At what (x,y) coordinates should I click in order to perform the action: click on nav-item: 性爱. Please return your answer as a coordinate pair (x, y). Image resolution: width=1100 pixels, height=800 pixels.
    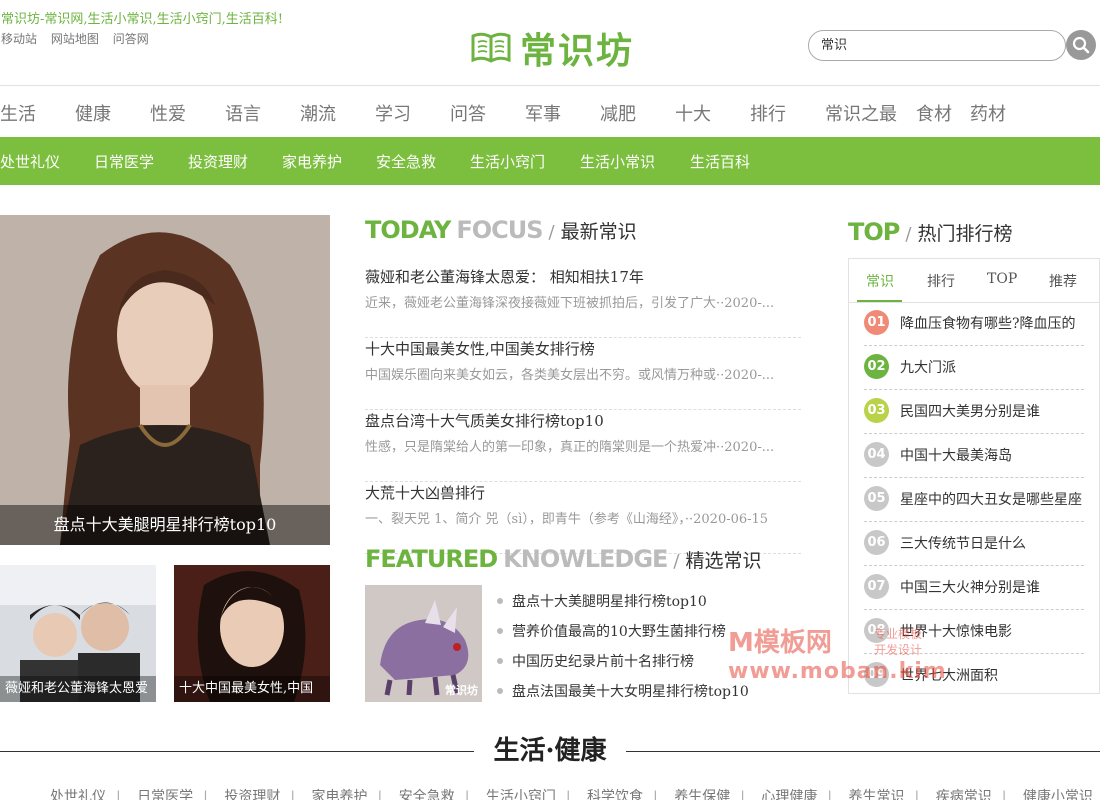
    Looking at the image, I should click on (168, 113).